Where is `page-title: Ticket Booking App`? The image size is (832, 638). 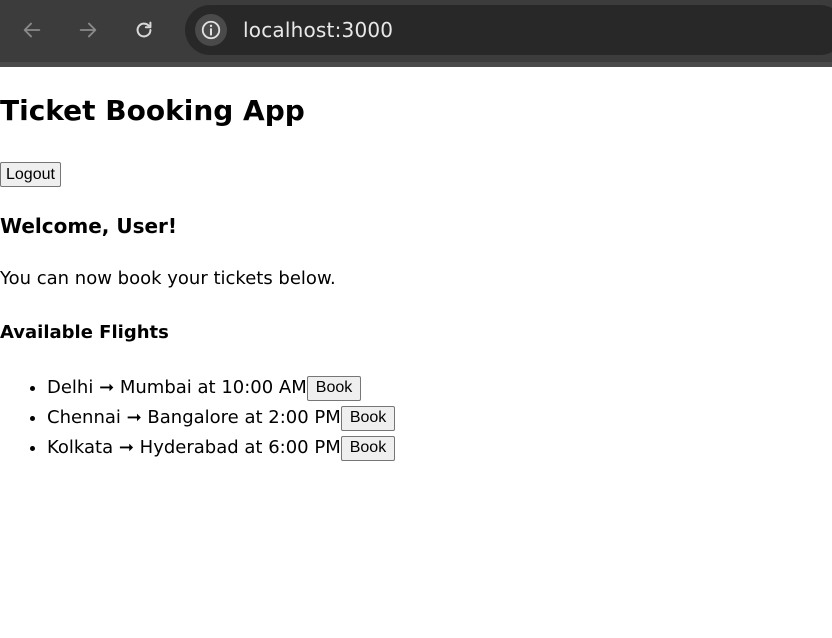
page-title: Ticket Booking App is located at coordinates (152, 110).